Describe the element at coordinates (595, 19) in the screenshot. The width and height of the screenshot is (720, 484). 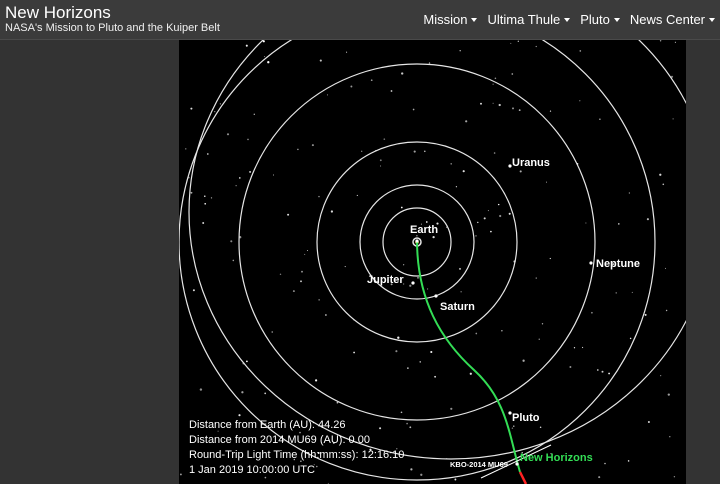
I see `nav-pluto-label: Pluto` at that location.